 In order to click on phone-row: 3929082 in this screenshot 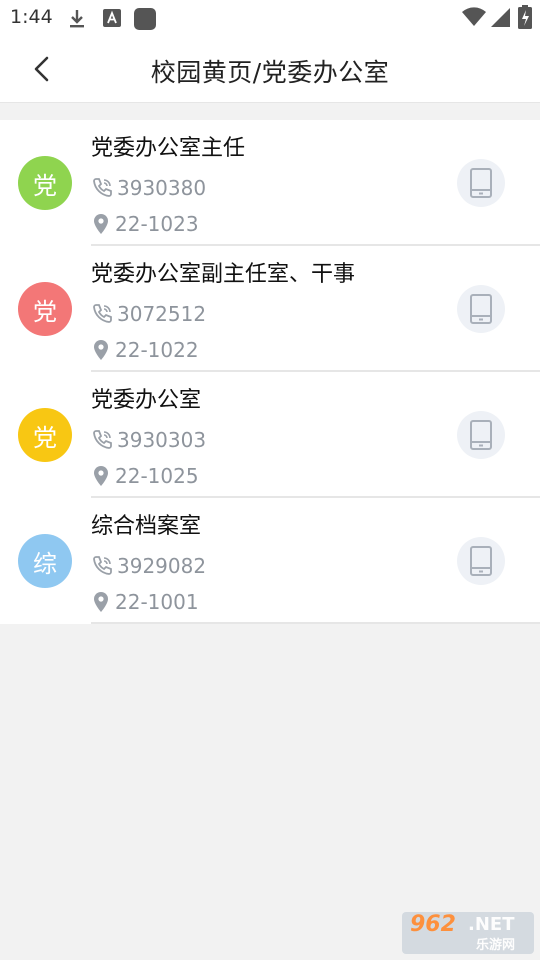, I will do `click(148, 566)`.